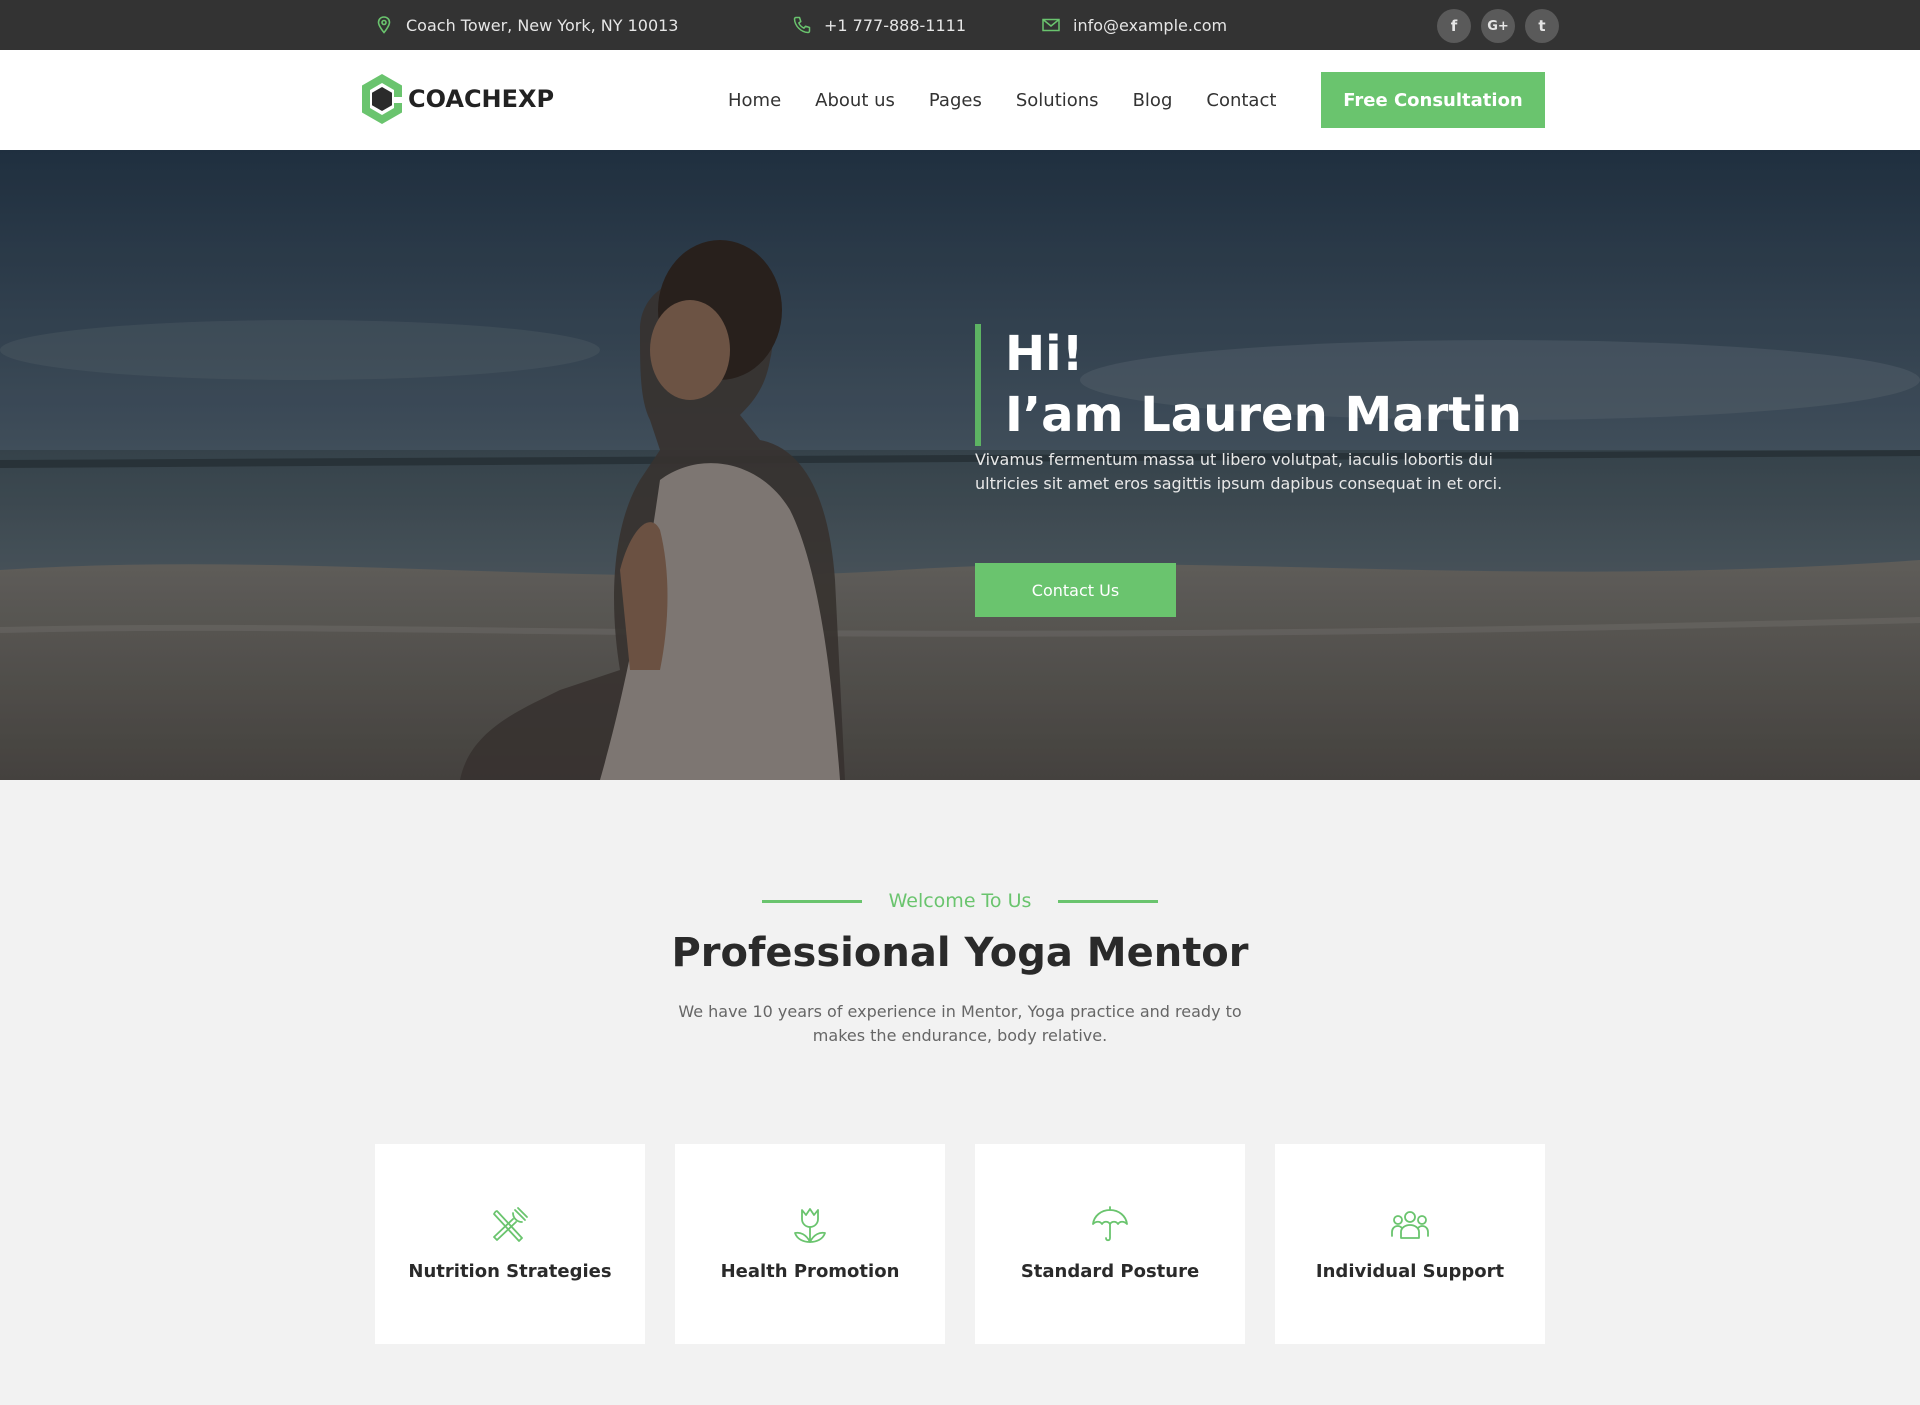 The image size is (1920, 1405). Describe the element at coordinates (810, 1271) in the screenshot. I see `feature-label: Health Promotion` at that location.